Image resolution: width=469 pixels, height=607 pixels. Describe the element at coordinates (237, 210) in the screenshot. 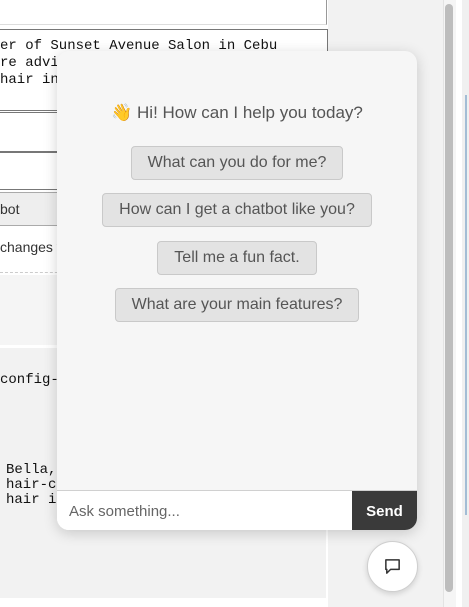

I see `suggestion-button: How can I get a chatbot like you?` at that location.